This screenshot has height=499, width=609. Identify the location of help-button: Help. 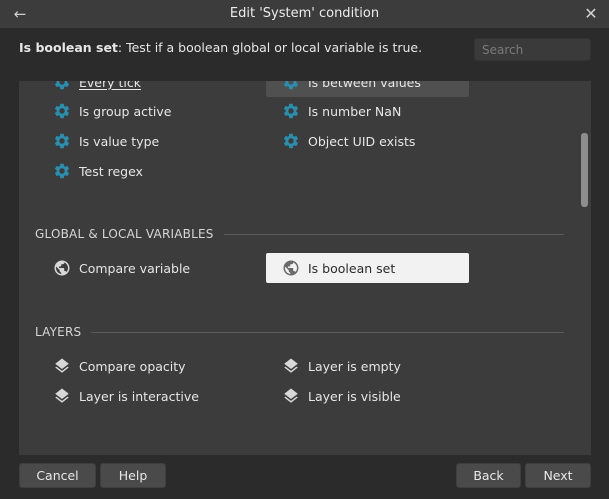
(133, 475).